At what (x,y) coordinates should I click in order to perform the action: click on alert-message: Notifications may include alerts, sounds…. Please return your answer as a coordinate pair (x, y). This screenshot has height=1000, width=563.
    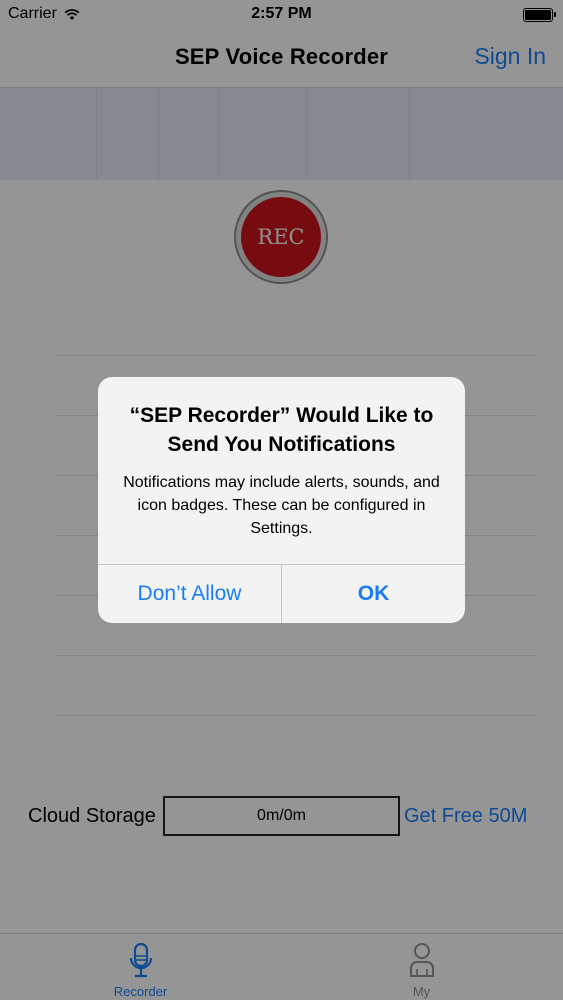
    Looking at the image, I should click on (281, 505).